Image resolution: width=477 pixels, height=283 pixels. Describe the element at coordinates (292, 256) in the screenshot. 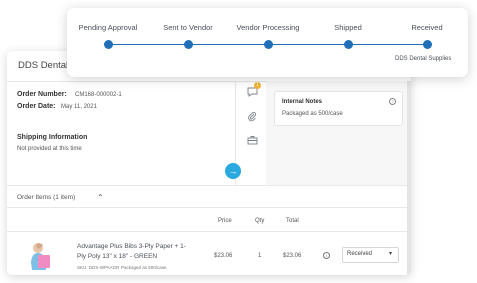

I see `item-total: $23.06` at that location.